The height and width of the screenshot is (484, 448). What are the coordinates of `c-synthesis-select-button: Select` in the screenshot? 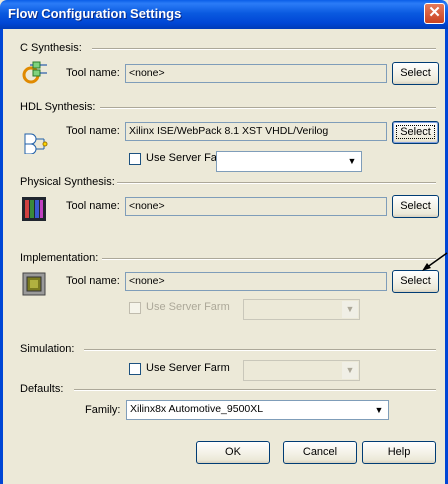 It's located at (415, 73).